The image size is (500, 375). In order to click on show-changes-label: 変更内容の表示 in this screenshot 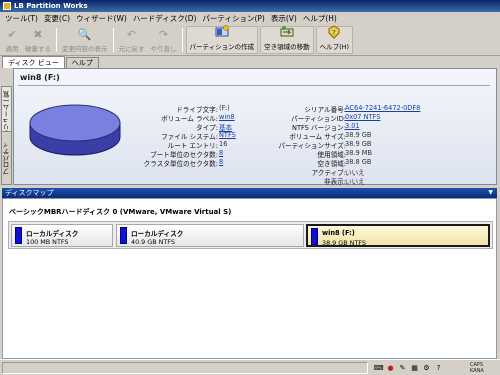, I will do `click(85, 49)`.